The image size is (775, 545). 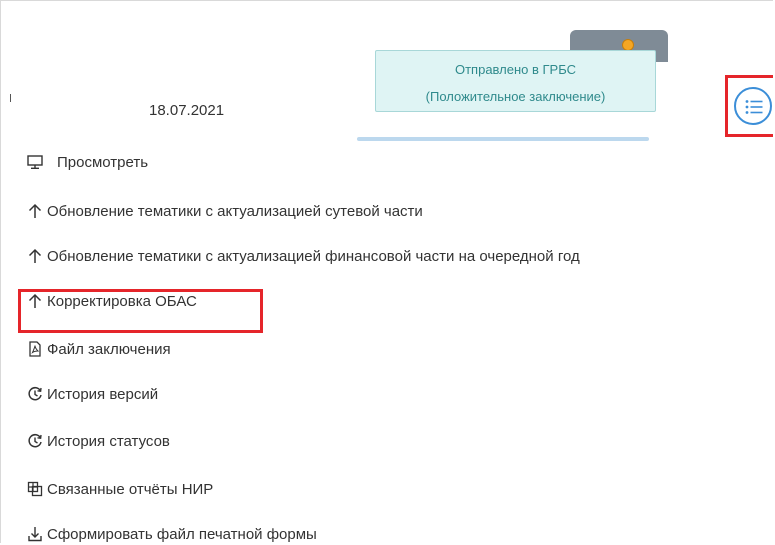 I want to click on list-menu-icon, so click(x=754, y=107).